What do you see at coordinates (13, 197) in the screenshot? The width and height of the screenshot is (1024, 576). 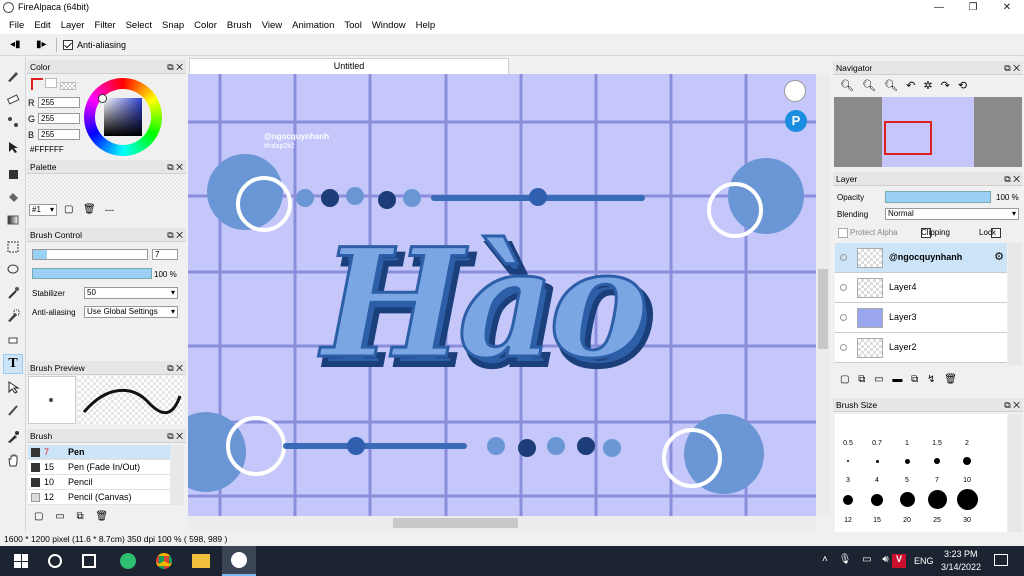 I see `bucket-tool-icon` at bounding box center [13, 197].